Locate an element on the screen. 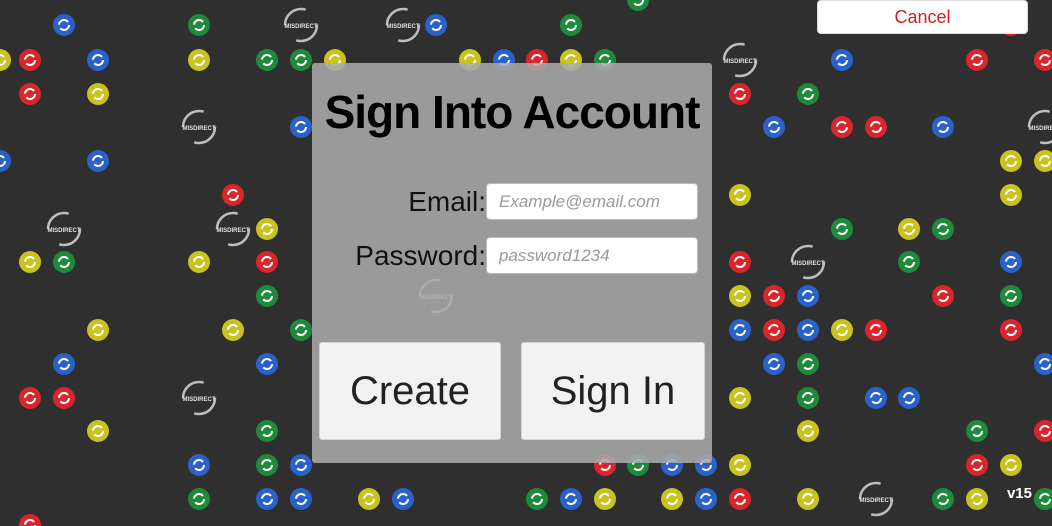 The image size is (1052, 526). email-field is located at coordinates (592, 201).